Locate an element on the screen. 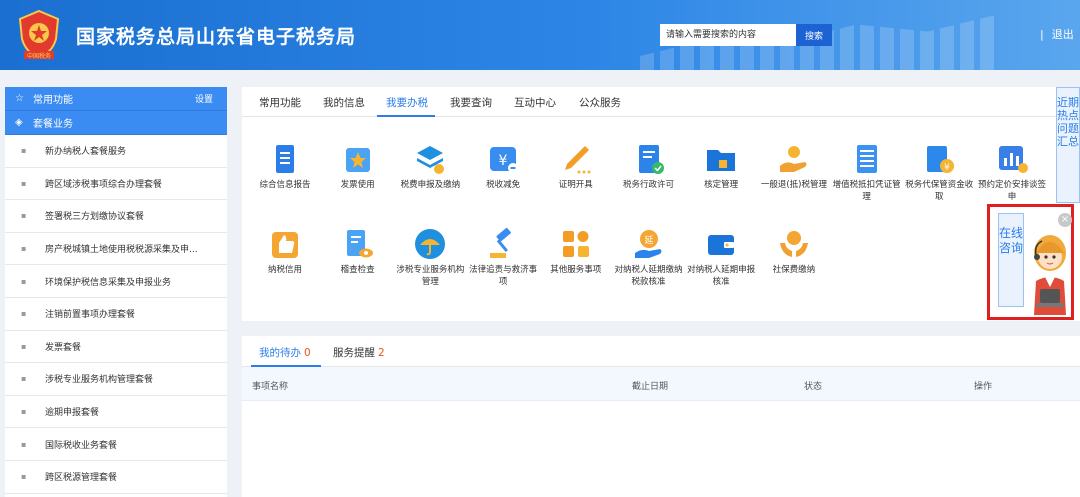 This screenshot has width=1080, height=497. online-consult-widget: 在线咨询 × is located at coordinates (1030, 262).